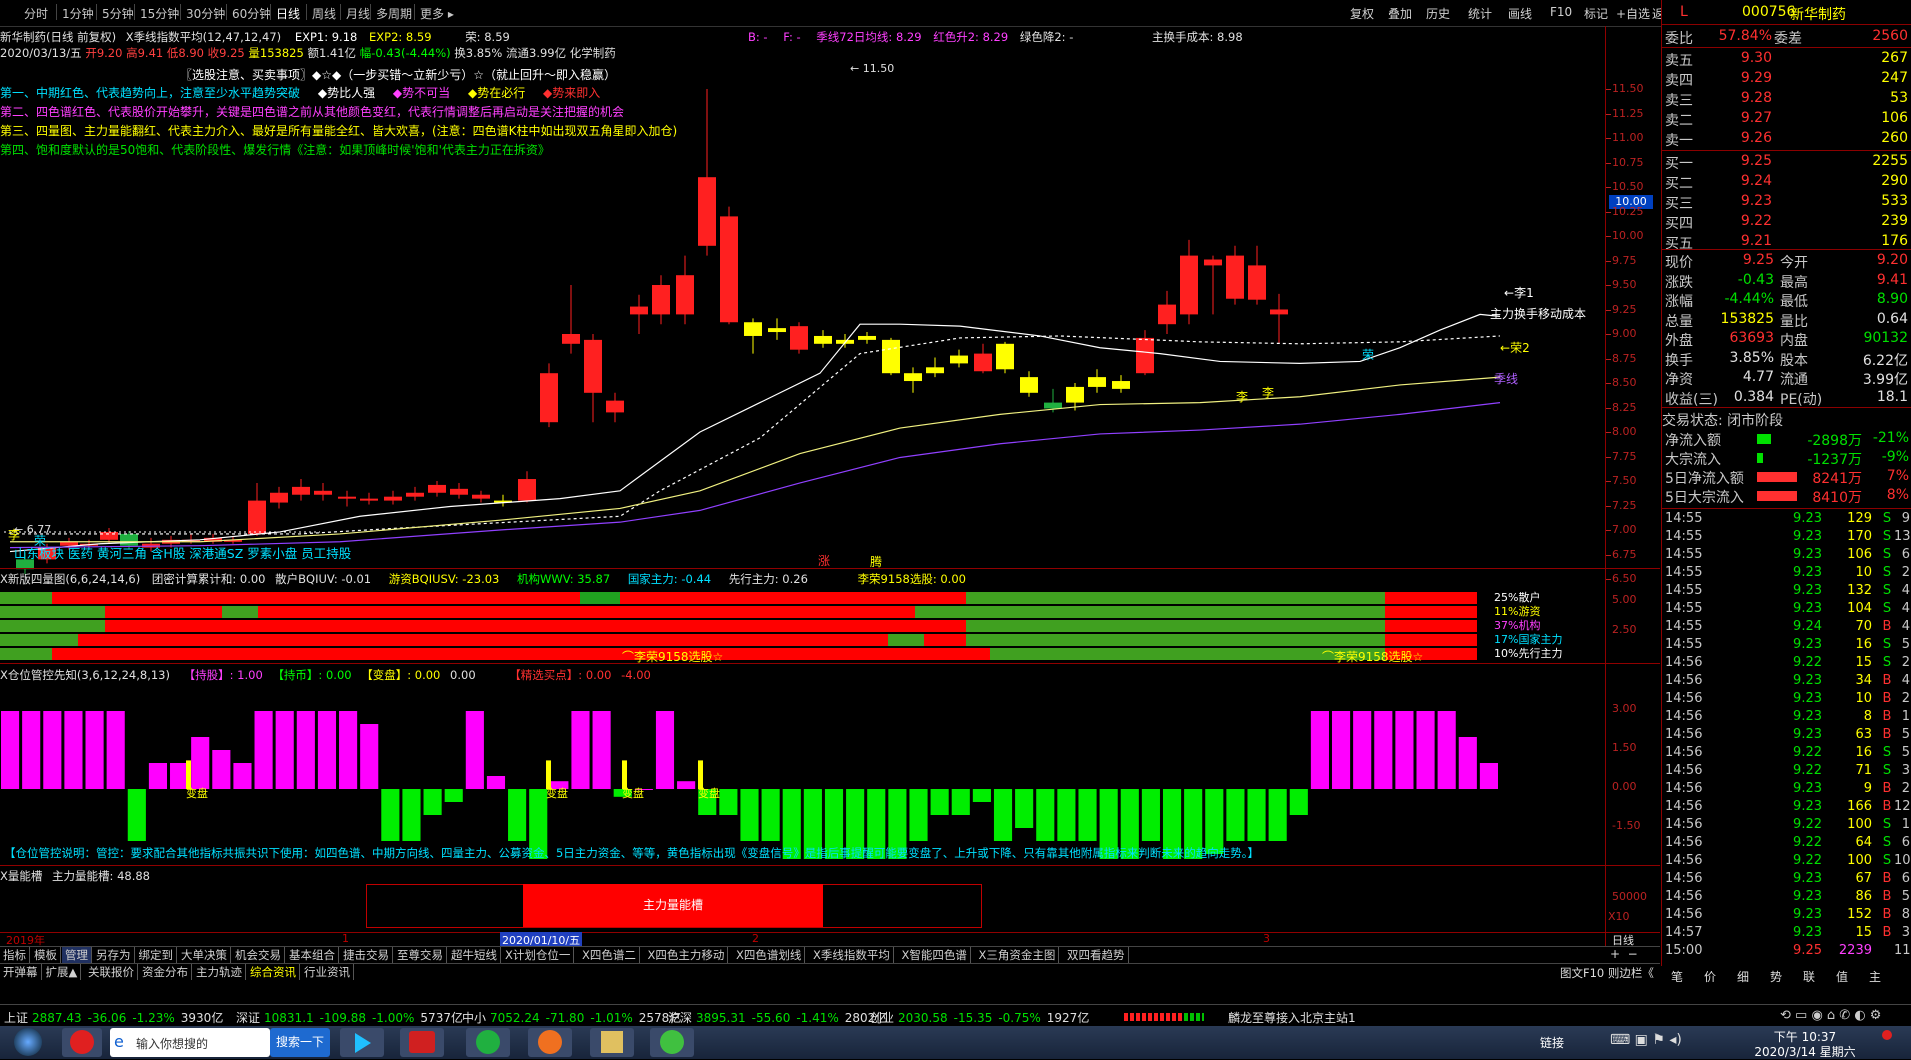 Image resolution: width=1911 pixels, height=1060 pixels. I want to click on period-tab-7: 周线, so click(324, 13).